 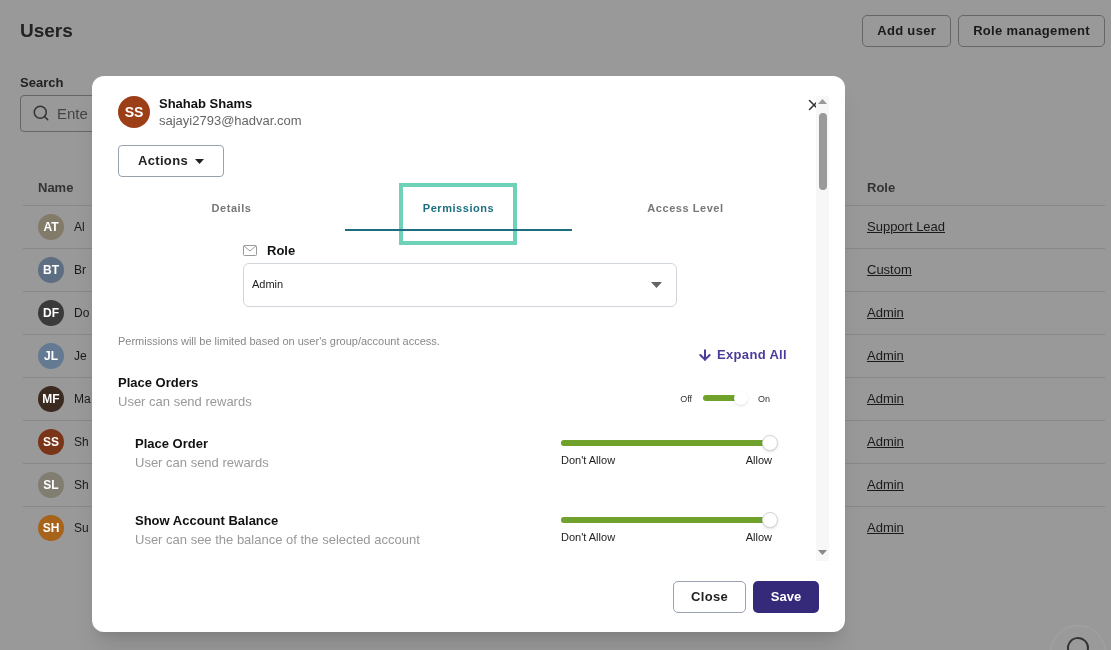 What do you see at coordinates (82, 399) in the screenshot?
I see `table-cell-text: Ma` at bounding box center [82, 399].